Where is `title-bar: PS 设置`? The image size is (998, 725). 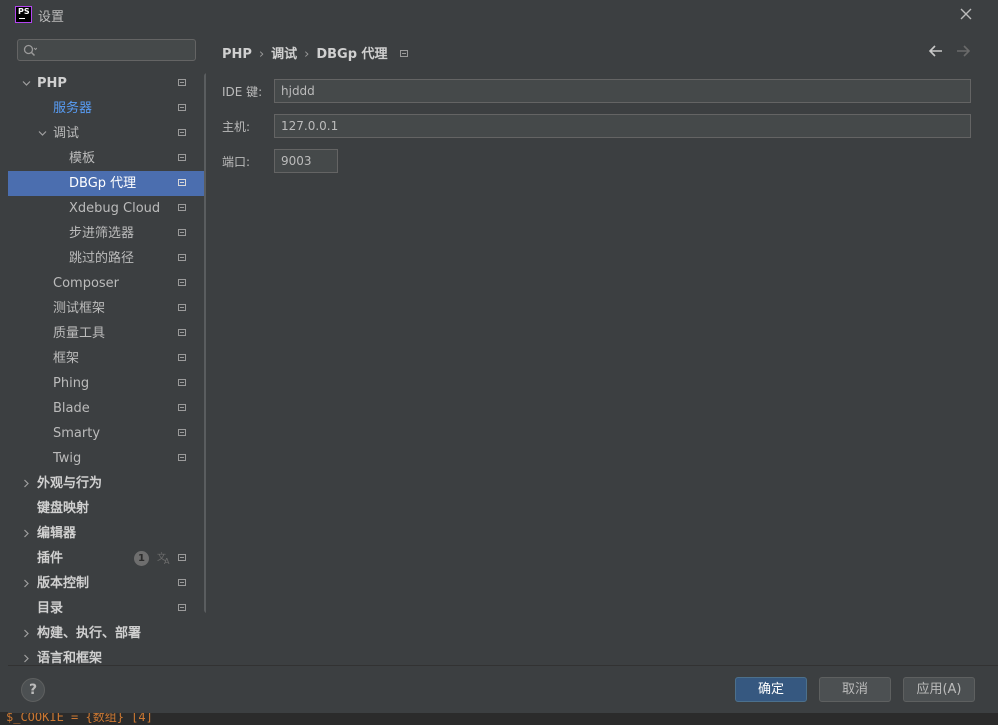
title-bar: PS 设置 is located at coordinates (499, 15).